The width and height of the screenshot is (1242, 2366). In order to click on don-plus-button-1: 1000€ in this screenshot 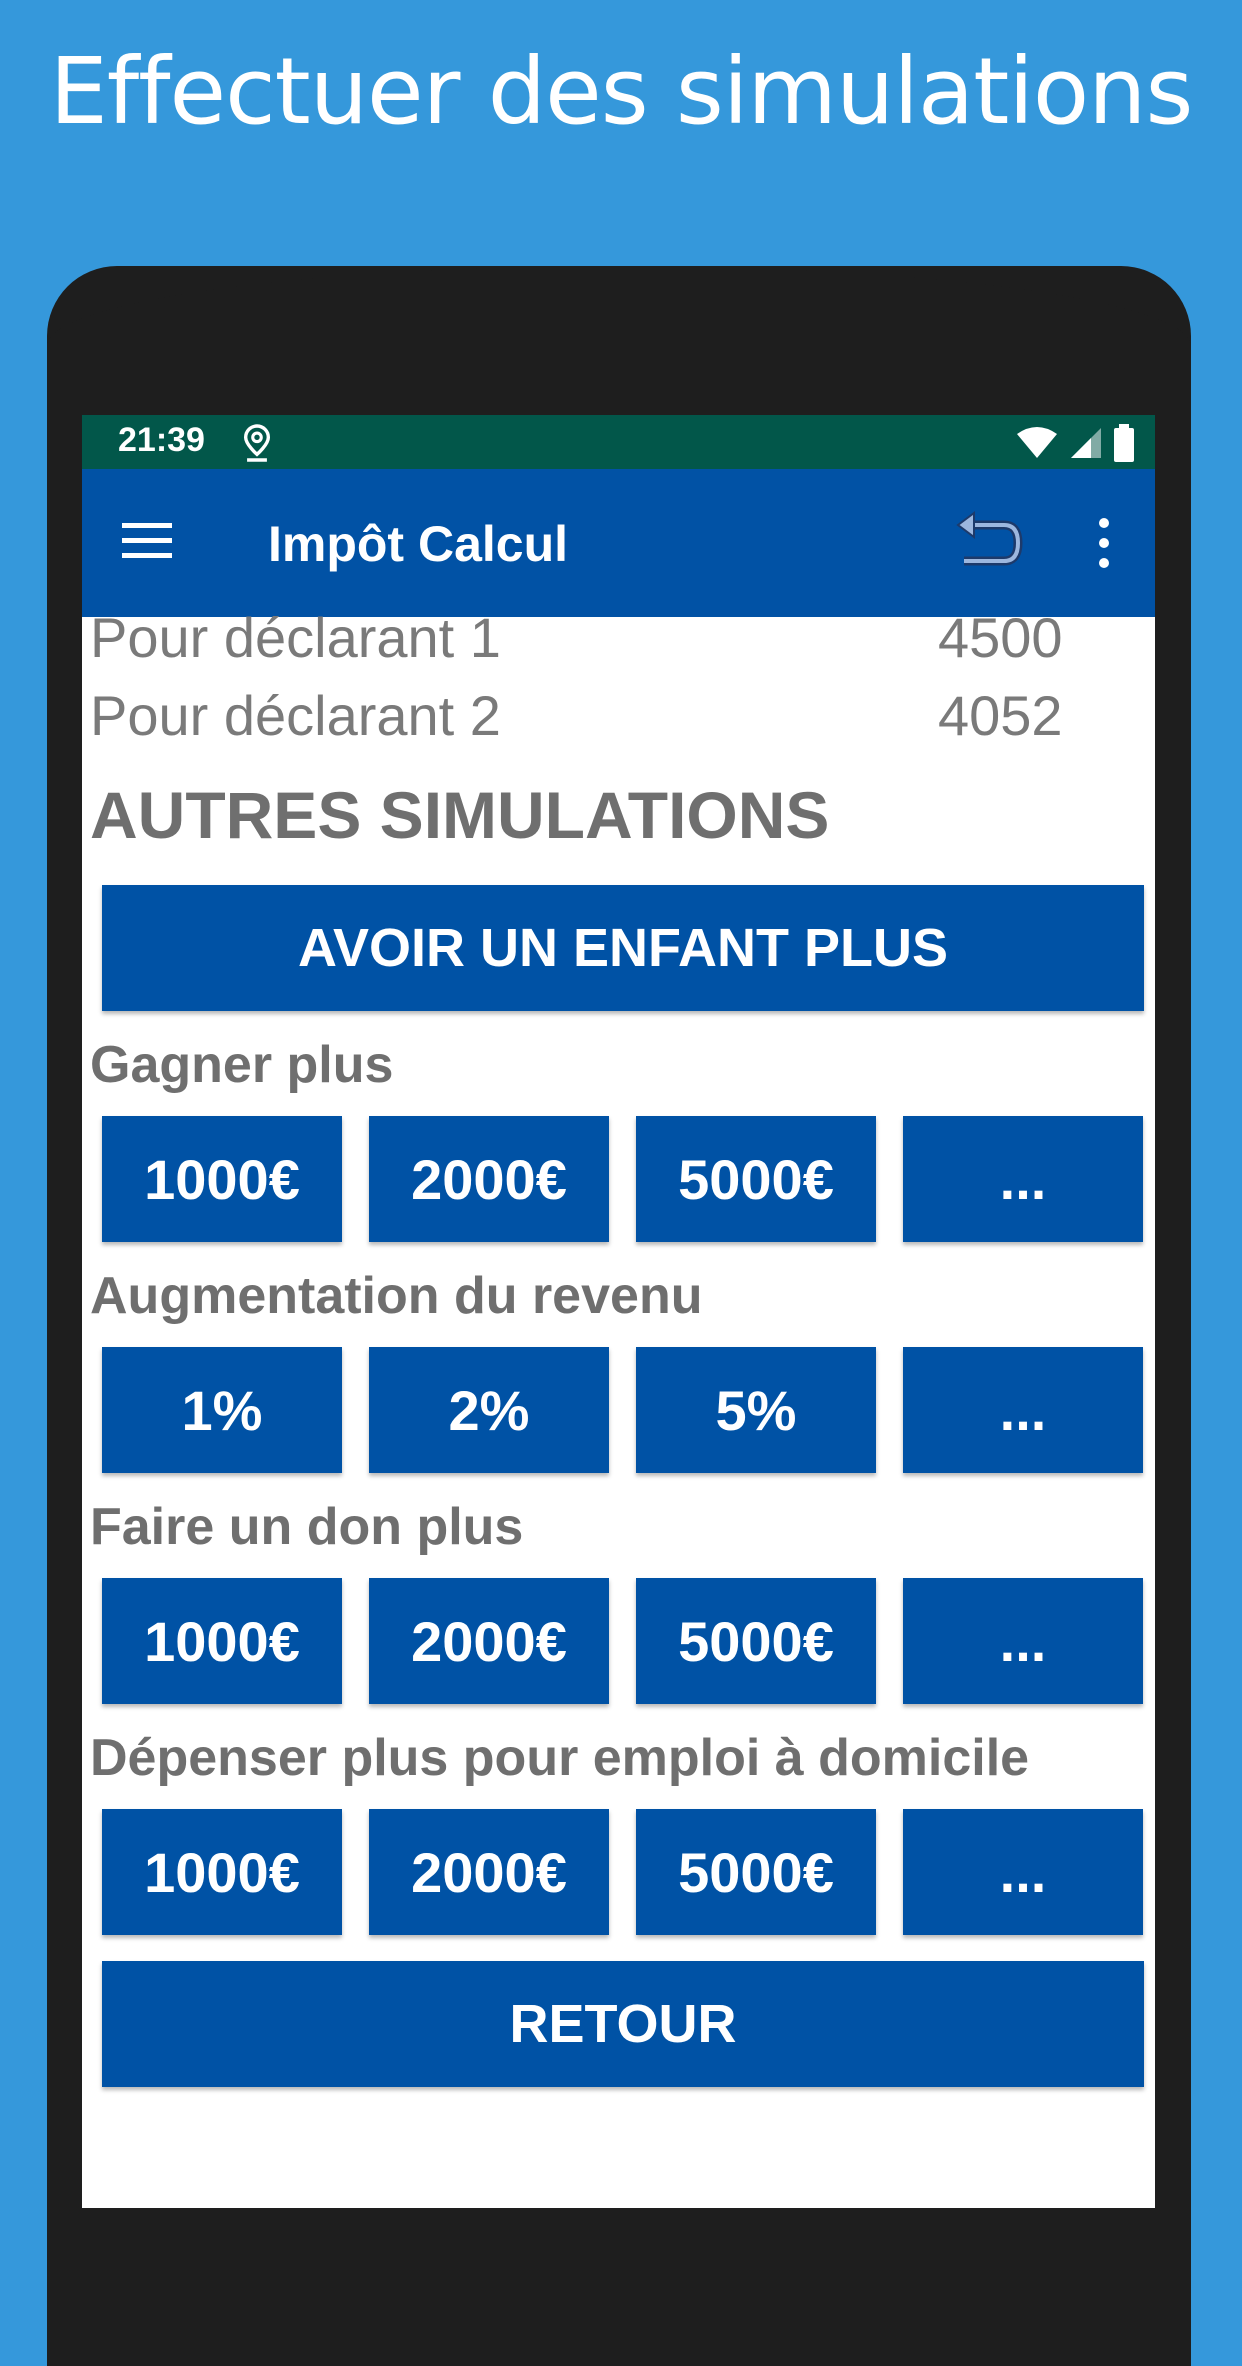, I will do `click(222, 1641)`.